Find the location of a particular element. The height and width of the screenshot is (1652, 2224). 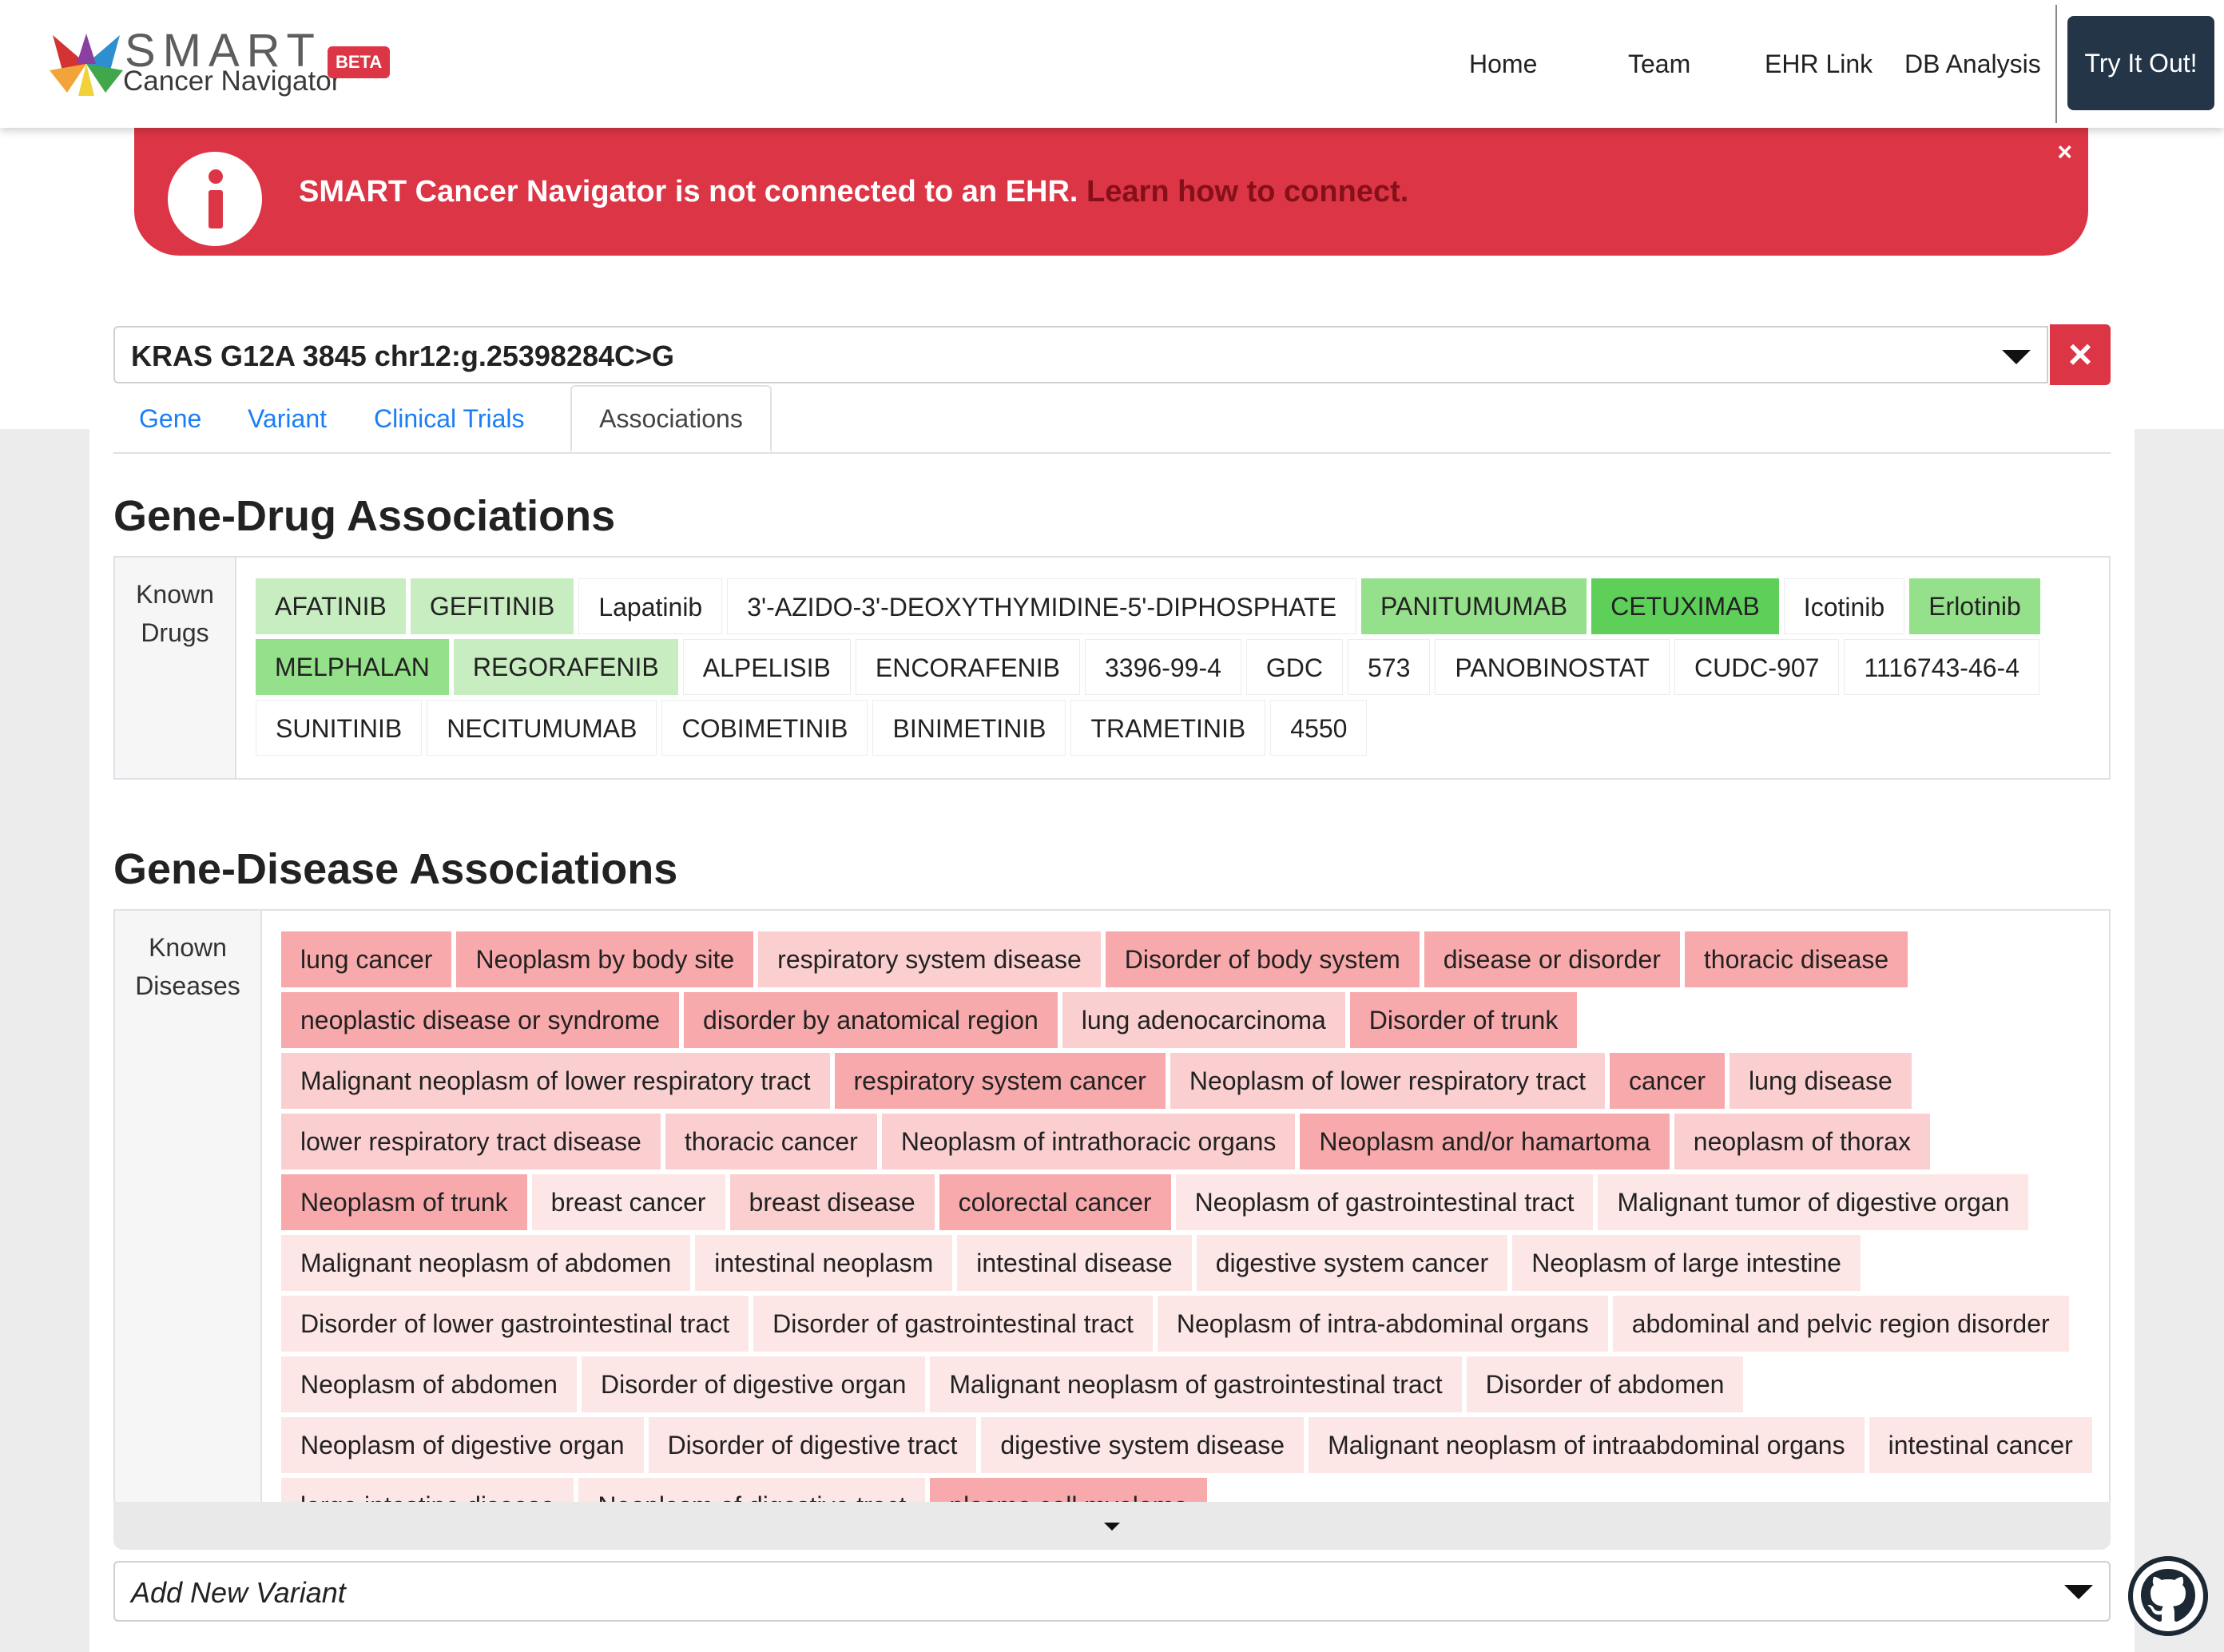

tab-gene: Gene is located at coordinates (170, 418).